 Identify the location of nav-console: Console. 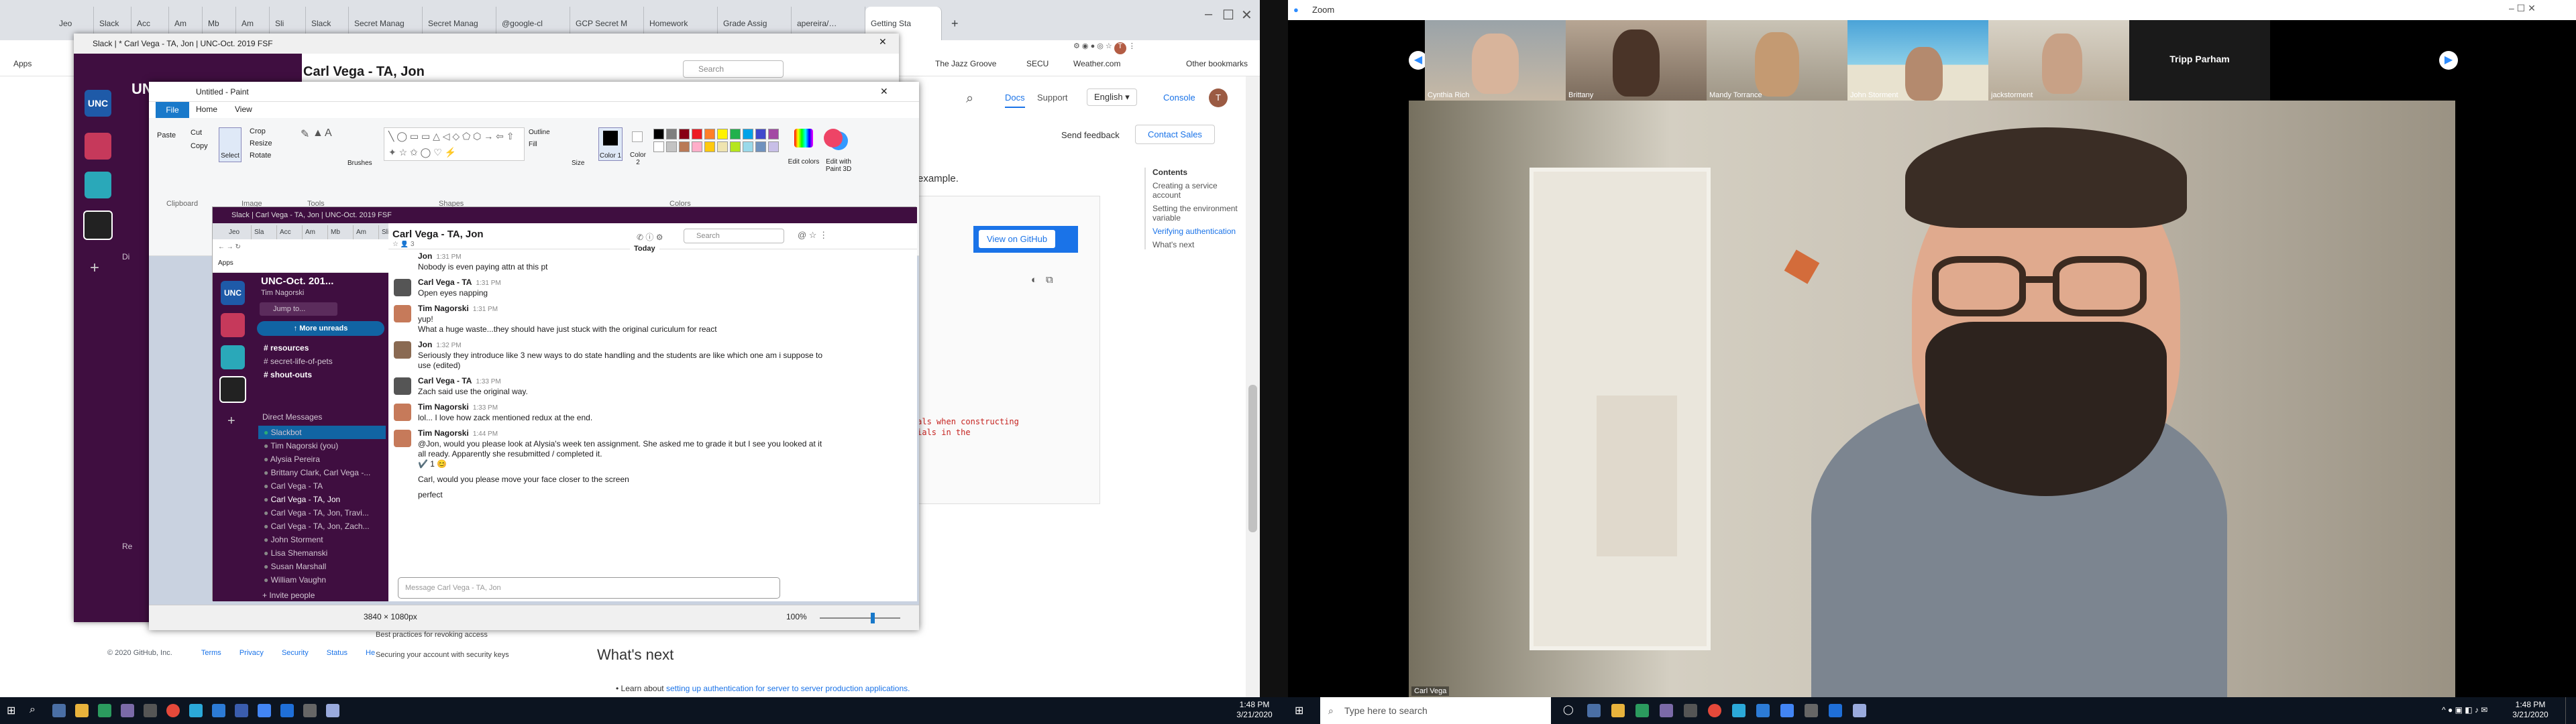
(1179, 98).